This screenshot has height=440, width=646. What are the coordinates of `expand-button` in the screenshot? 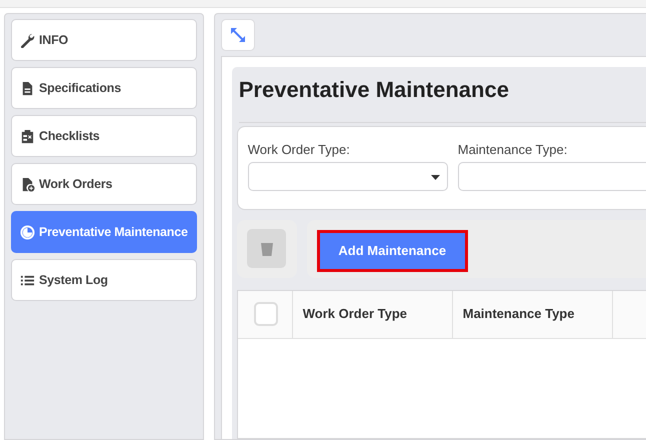 It's located at (237, 35).